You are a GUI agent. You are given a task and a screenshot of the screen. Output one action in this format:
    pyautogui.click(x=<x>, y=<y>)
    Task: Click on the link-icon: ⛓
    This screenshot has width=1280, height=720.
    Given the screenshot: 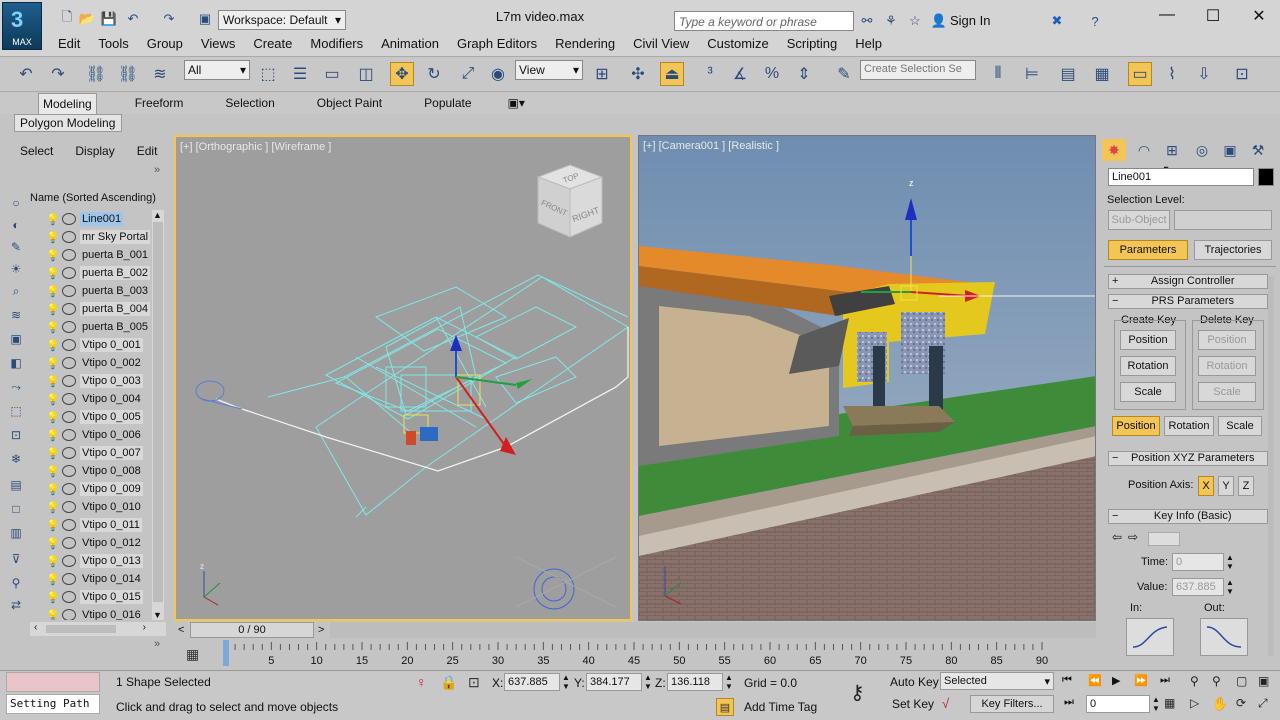 What is the action you would take?
    pyautogui.click(x=96, y=74)
    